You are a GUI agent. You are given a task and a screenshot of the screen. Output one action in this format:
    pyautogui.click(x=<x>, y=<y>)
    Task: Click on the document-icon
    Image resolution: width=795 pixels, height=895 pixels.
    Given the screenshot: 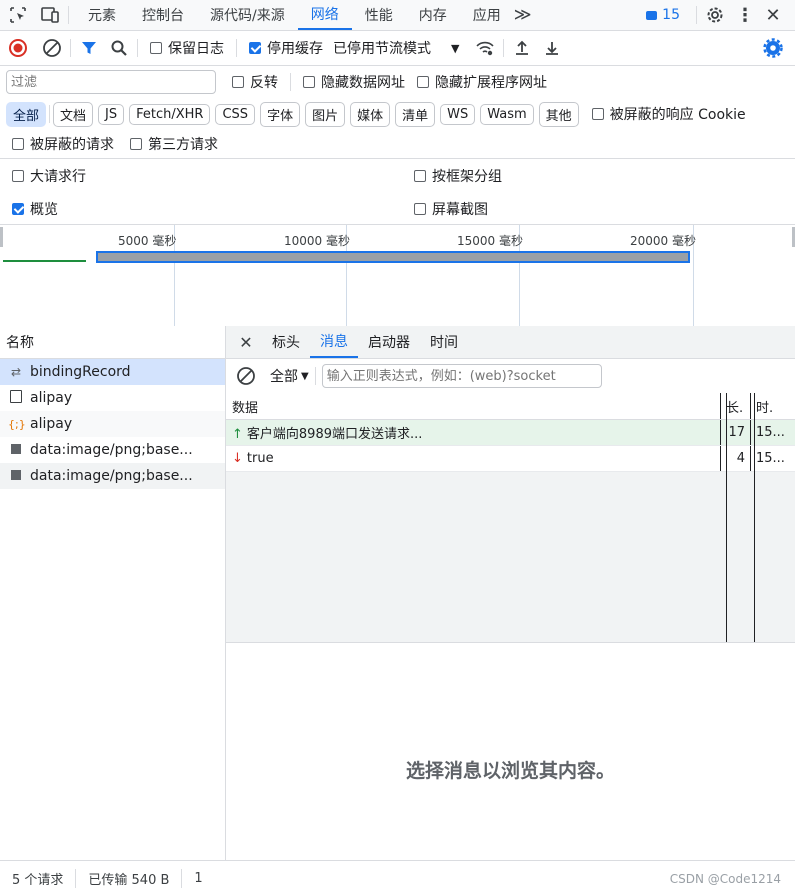 What is the action you would take?
    pyautogui.click(x=16, y=398)
    